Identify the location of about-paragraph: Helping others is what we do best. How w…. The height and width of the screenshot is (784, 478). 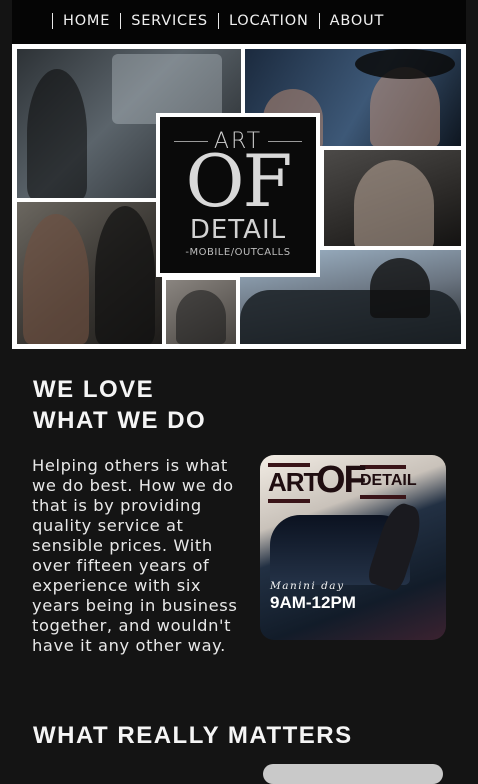
(135, 555).